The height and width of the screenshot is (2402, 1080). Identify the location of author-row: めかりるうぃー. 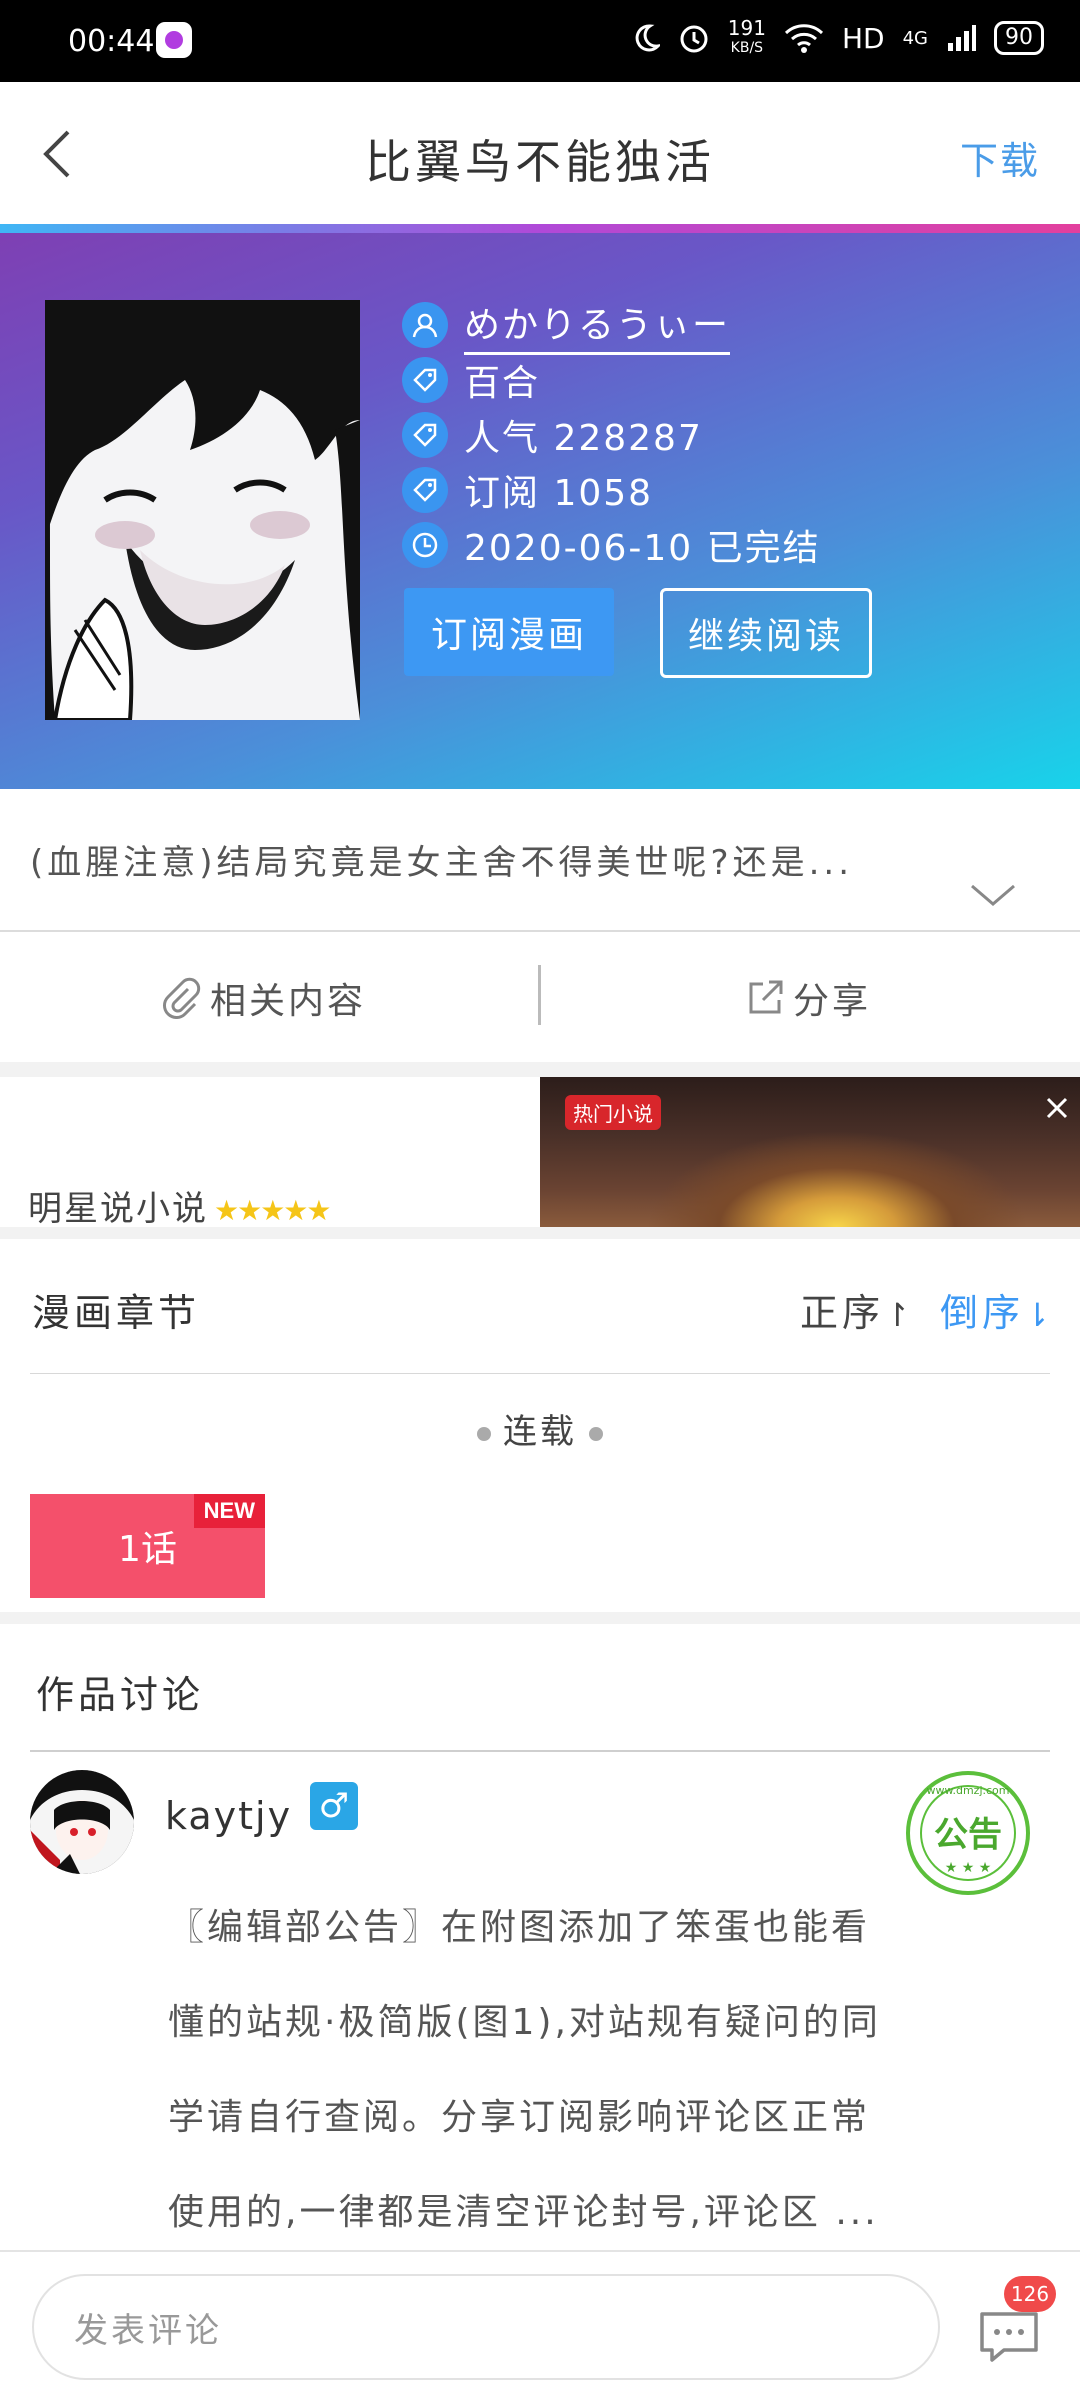
(566, 327).